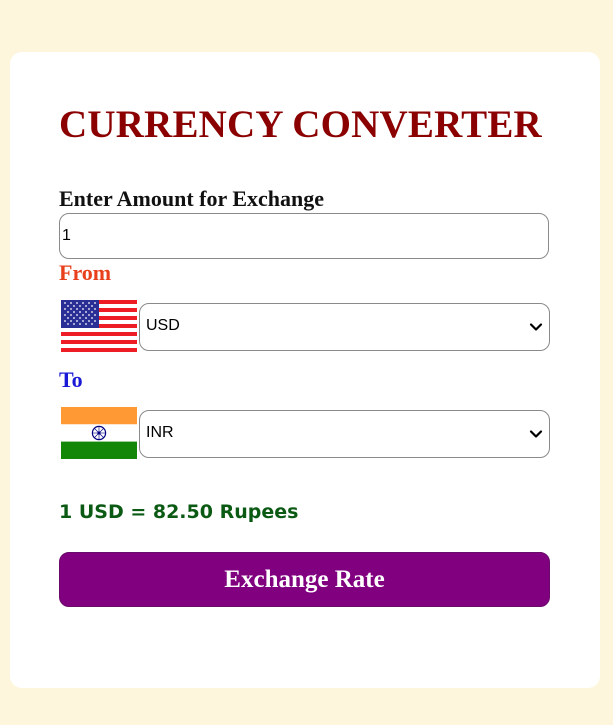  I want to click on from-label: From, so click(85, 272).